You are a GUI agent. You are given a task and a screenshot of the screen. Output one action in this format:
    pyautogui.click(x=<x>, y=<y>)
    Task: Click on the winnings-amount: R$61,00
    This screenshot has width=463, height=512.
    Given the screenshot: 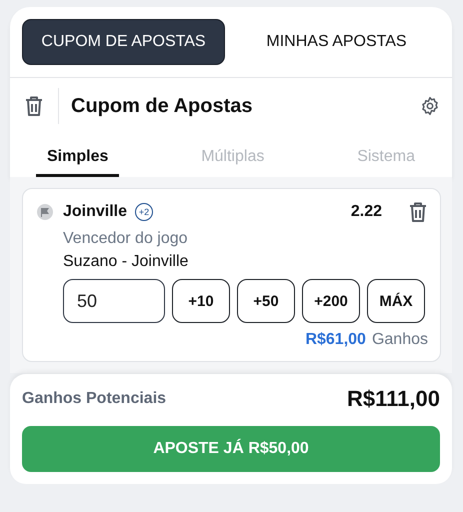 What is the action you would take?
    pyautogui.click(x=335, y=340)
    